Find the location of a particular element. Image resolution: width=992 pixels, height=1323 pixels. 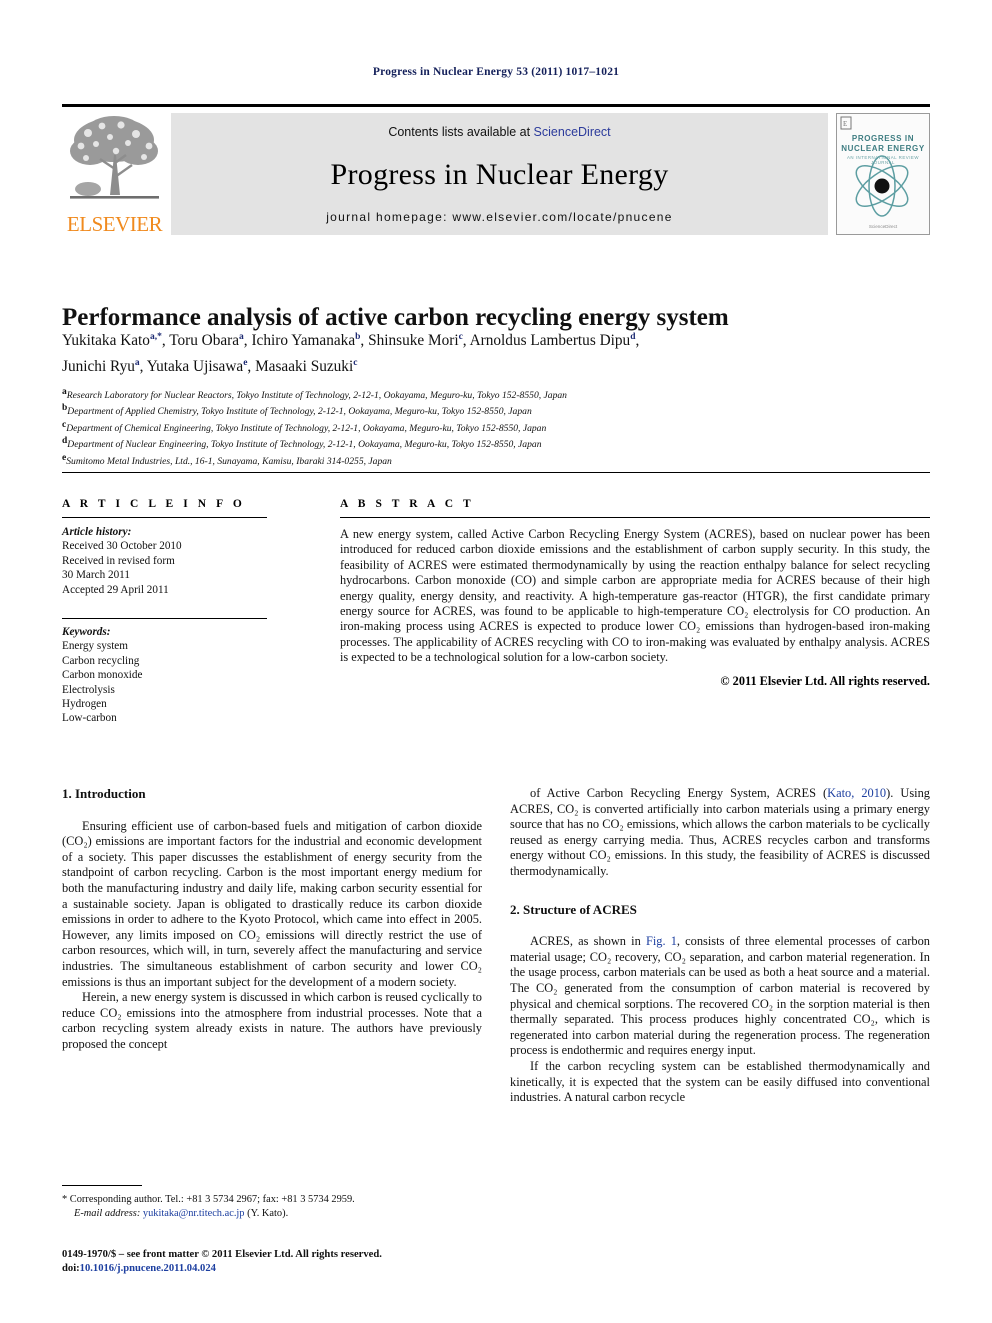

author-name: Junichi Ryu is located at coordinates (98, 367).